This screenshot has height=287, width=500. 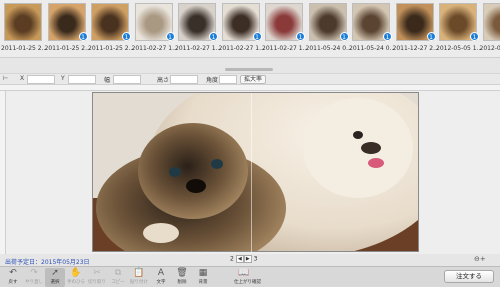 What do you see at coordinates (249, 69) in the screenshot?
I see `splitter-handle` at bounding box center [249, 69].